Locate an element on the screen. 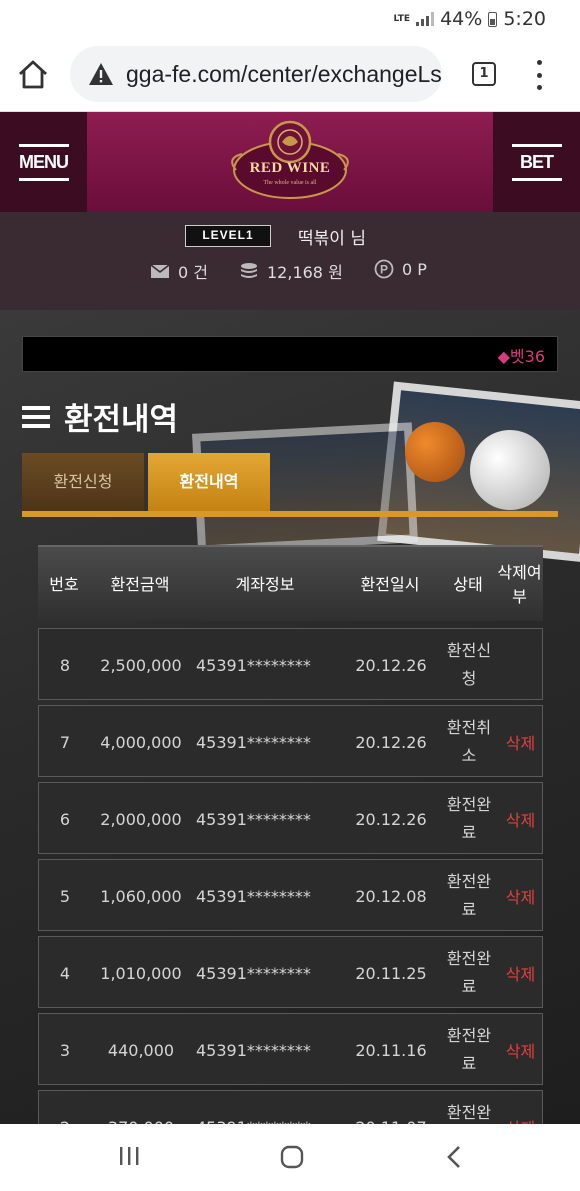  battery-icon is located at coordinates (493, 19).